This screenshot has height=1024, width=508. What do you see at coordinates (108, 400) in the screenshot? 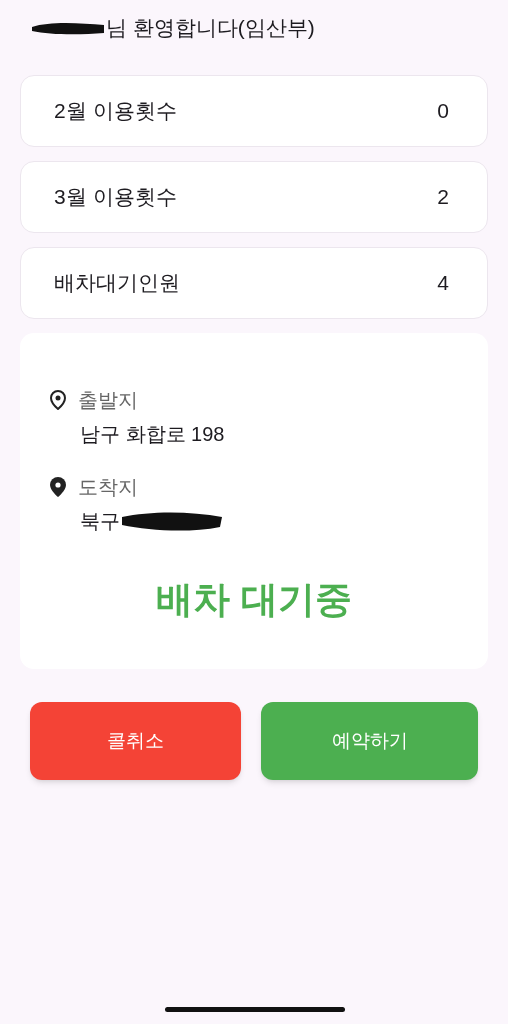
I see `place-label: 출발지` at bounding box center [108, 400].